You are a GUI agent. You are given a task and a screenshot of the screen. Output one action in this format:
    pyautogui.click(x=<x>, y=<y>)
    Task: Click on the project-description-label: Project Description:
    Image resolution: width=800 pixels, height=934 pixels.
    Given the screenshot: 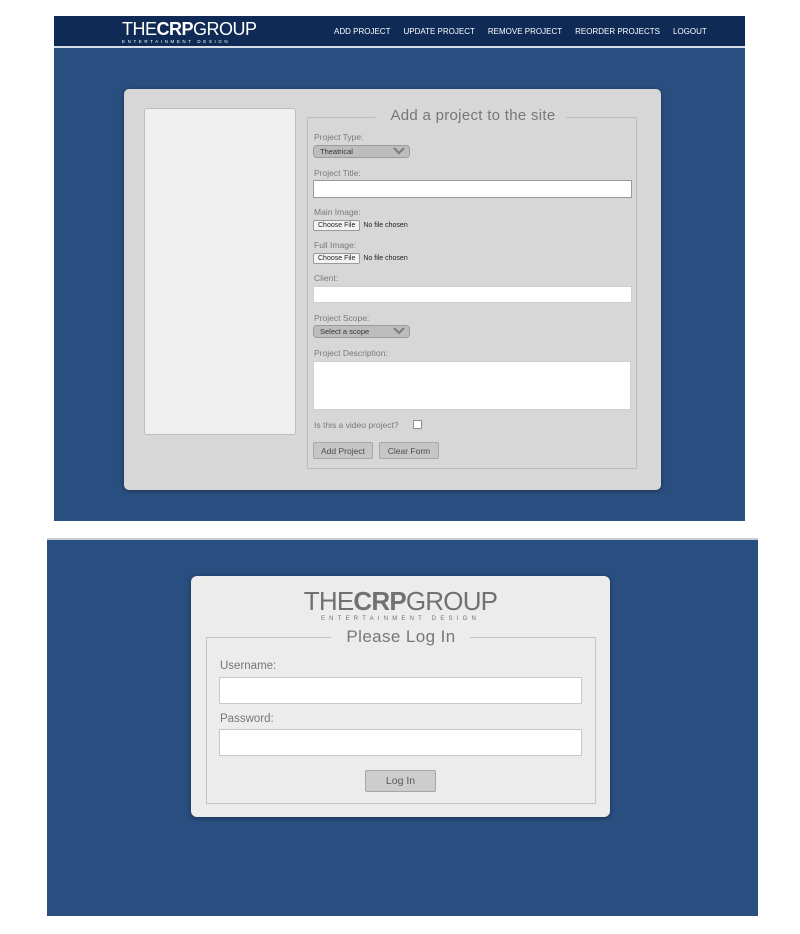 What is the action you would take?
    pyautogui.click(x=351, y=353)
    